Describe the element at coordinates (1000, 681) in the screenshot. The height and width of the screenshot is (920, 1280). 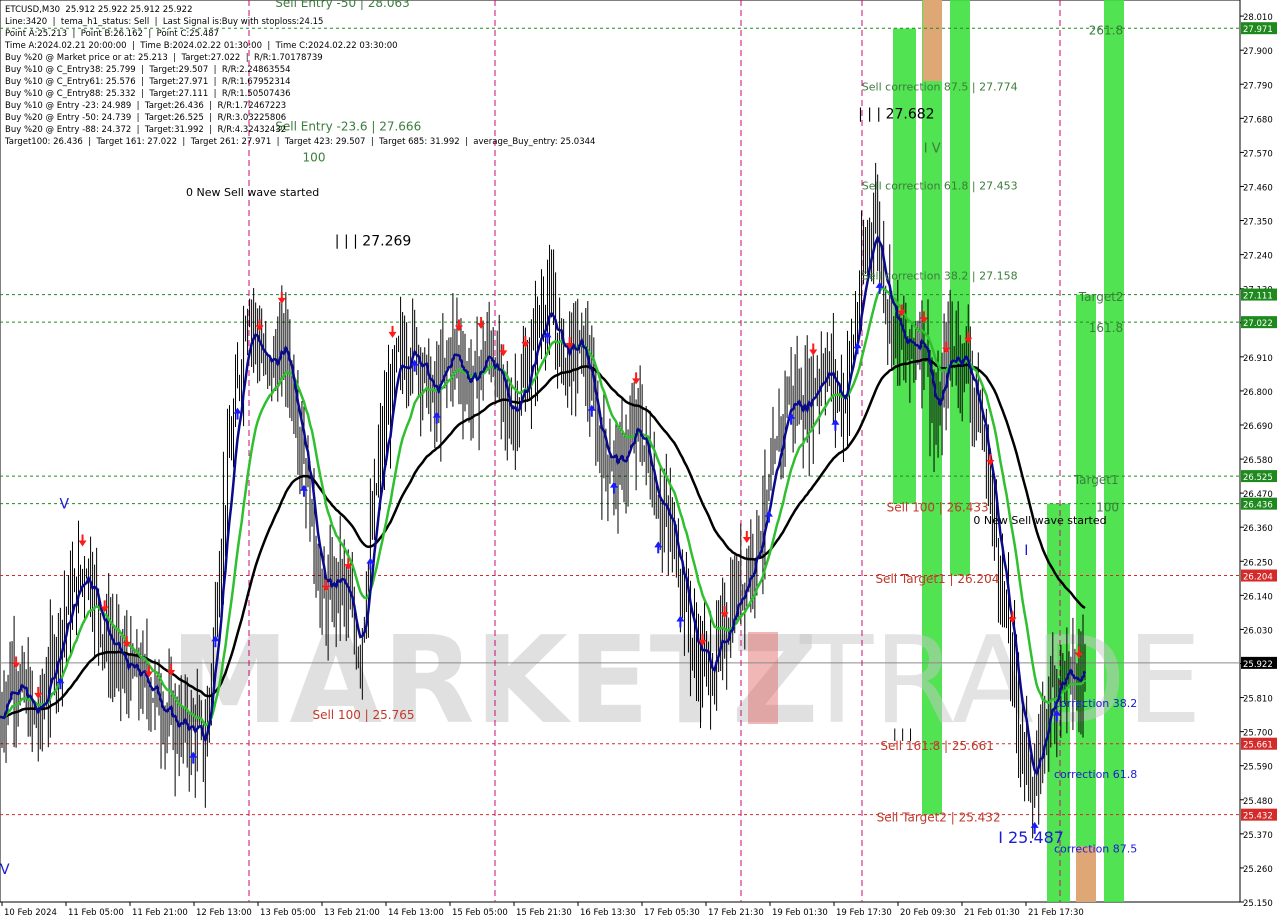
I see `watermark-text-b: TRADE` at that location.